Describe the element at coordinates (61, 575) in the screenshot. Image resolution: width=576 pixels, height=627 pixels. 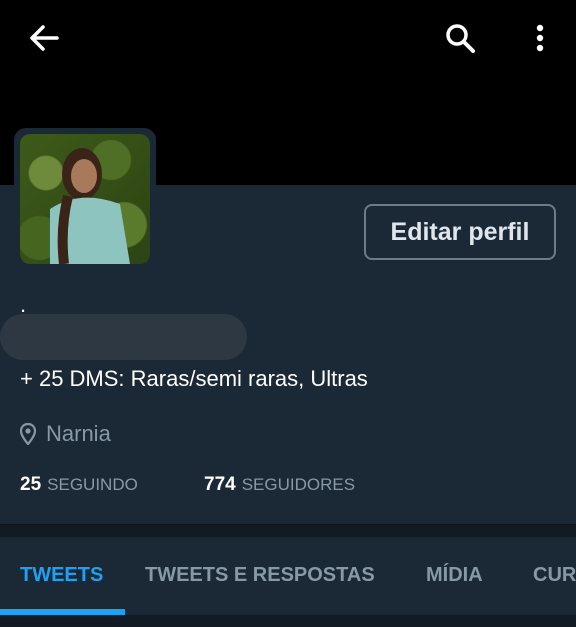
I see `tab-tweets: TWEETS` at that location.